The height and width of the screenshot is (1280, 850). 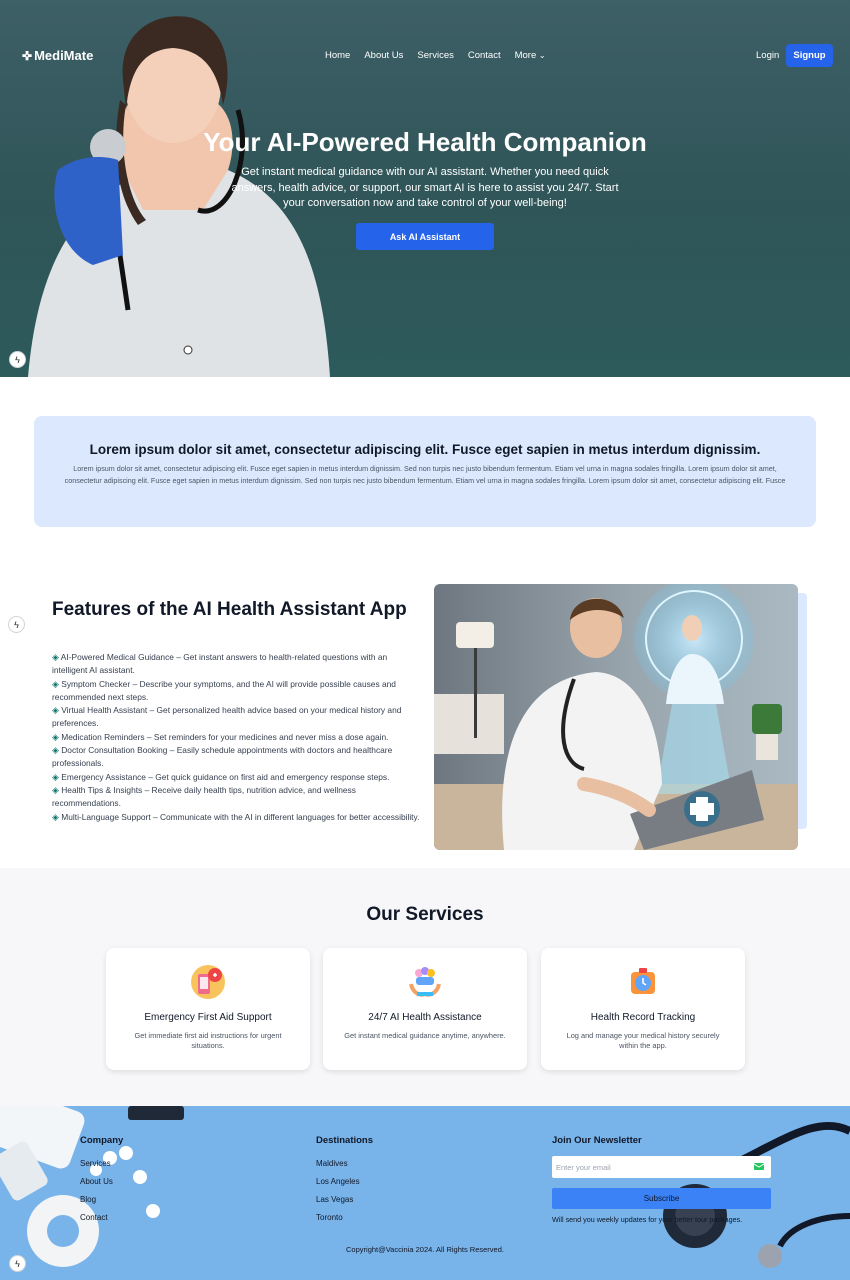 I want to click on footer-link-maldives: Maldives, so click(x=332, y=1163).